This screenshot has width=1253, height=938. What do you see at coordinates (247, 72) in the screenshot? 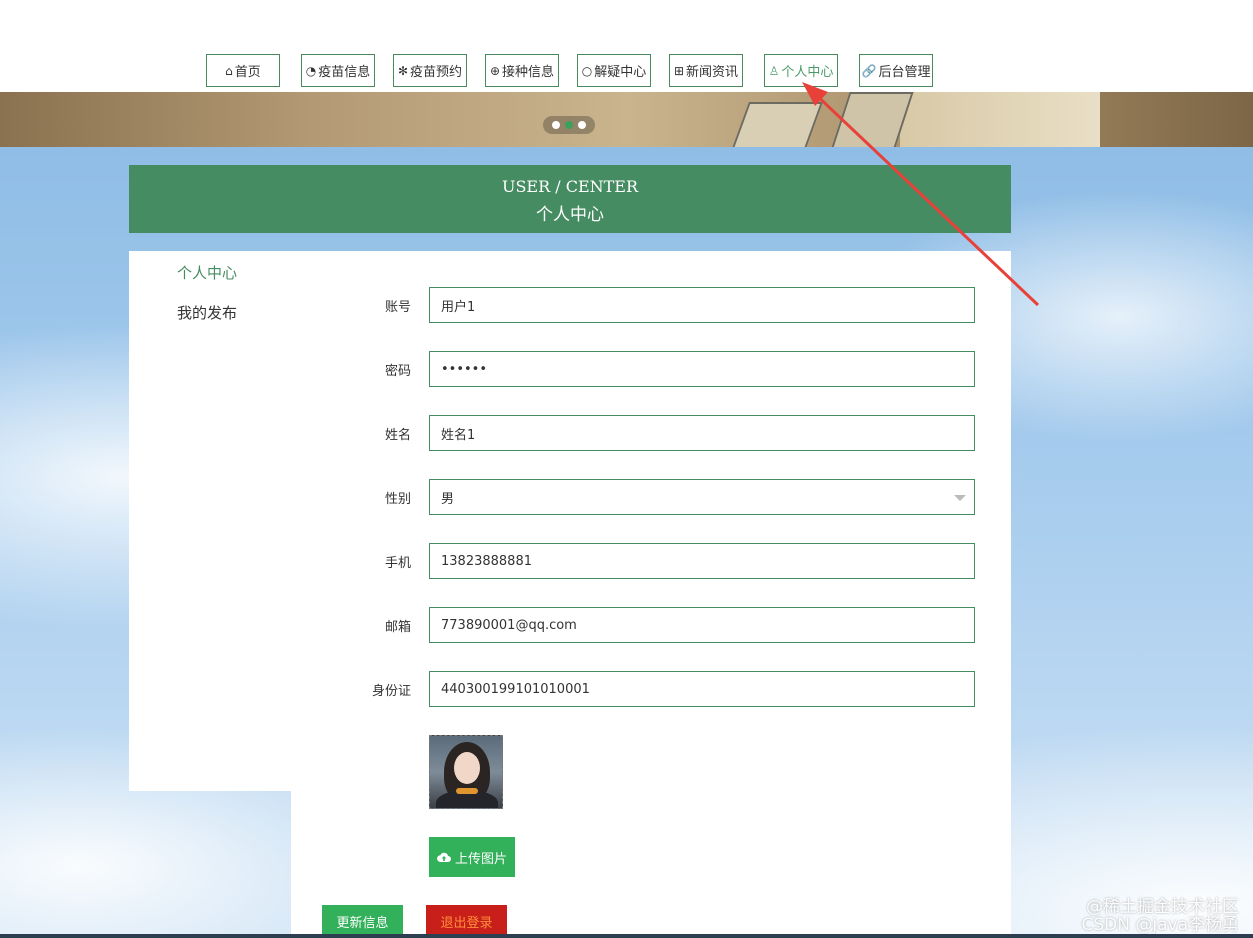
I see `nav-label: 首页` at bounding box center [247, 72].